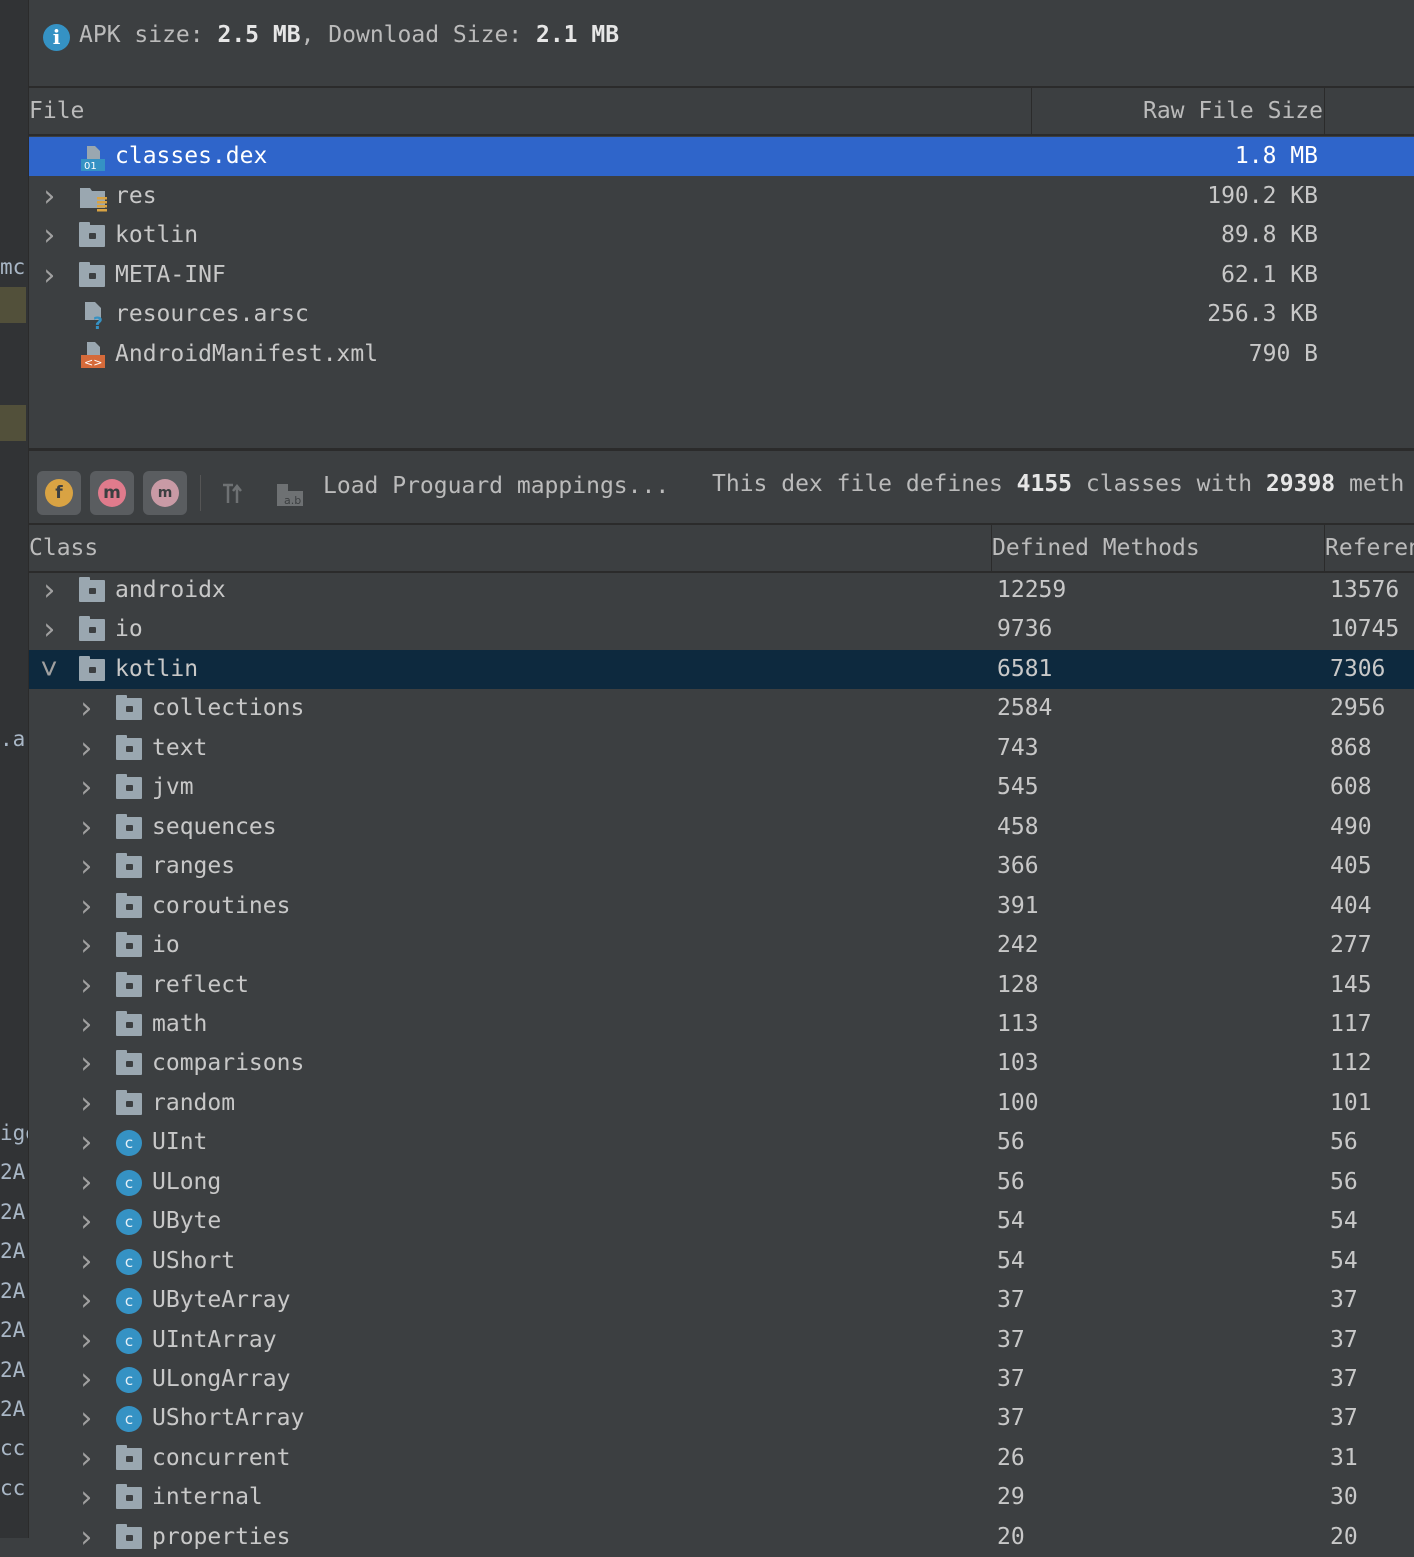 This screenshot has width=1414, height=1557. What do you see at coordinates (290, 494) in the screenshot?
I see `deobfuscate-names-icon: a.b` at bounding box center [290, 494].